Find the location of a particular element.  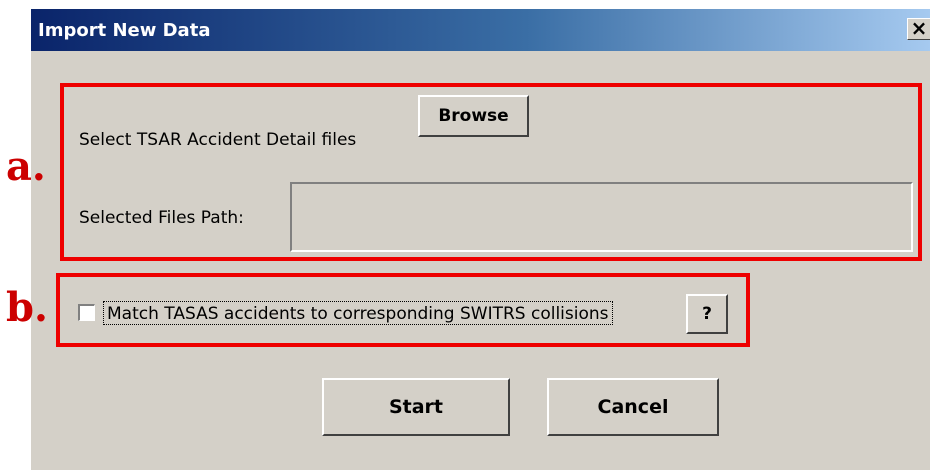

close-icon: × is located at coordinates (919, 28).